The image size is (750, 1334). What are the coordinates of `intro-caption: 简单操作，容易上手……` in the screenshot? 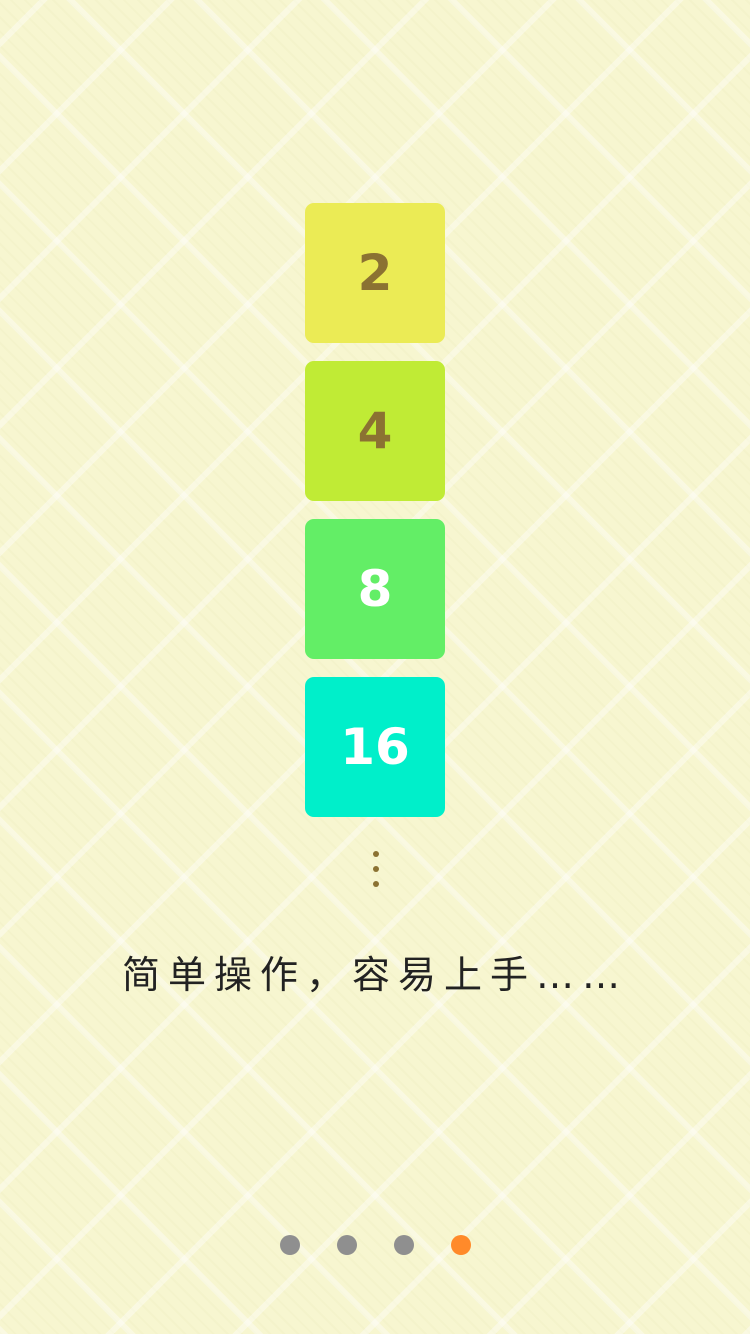 It's located at (374, 975).